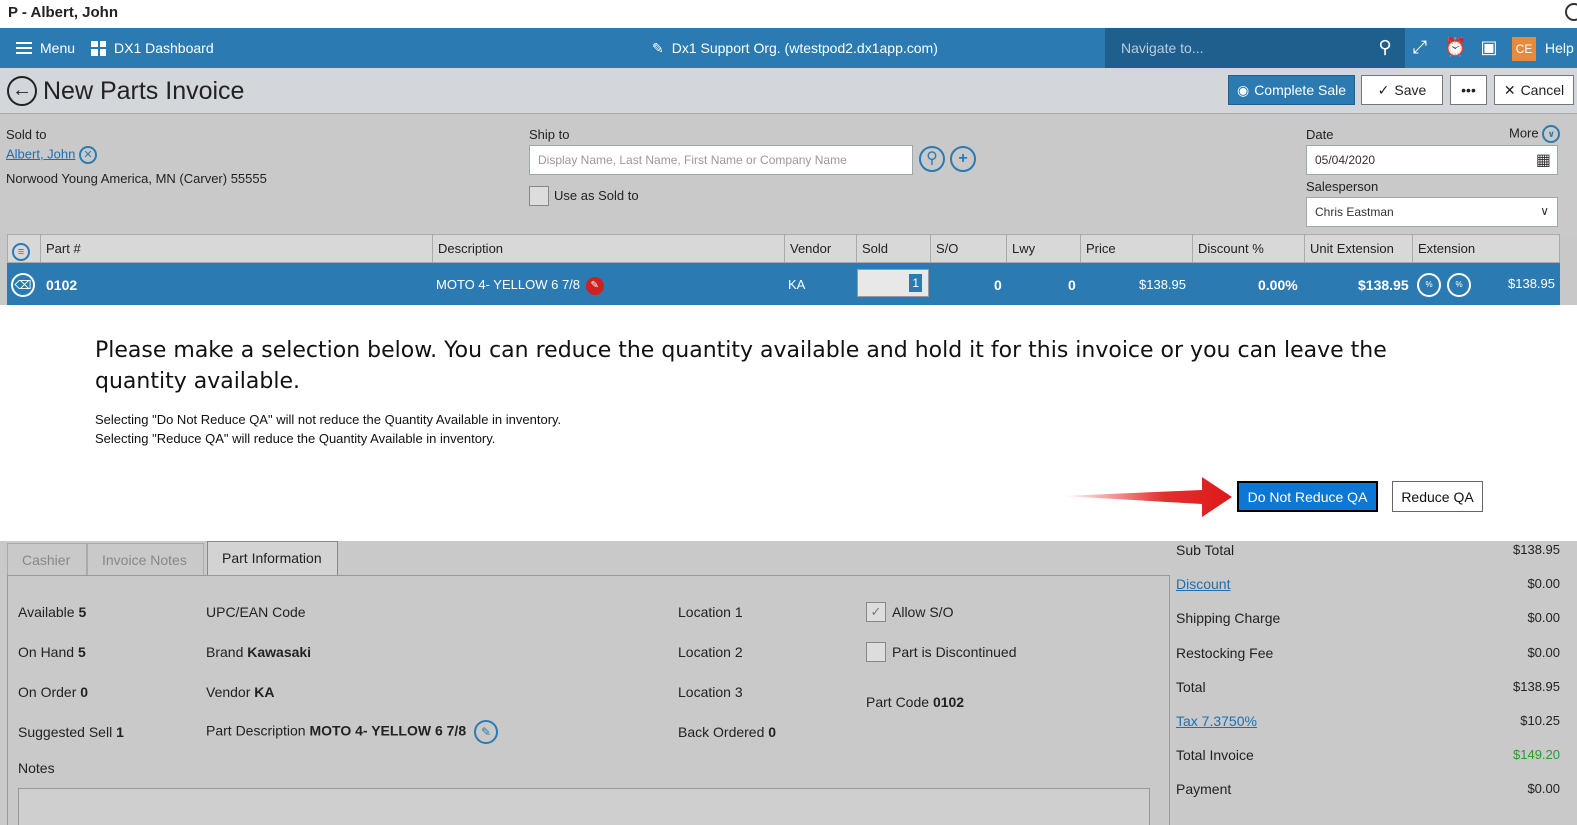 The height and width of the screenshot is (825, 1577). Describe the element at coordinates (876, 652) in the screenshot. I see `discontinued-checkbox` at that location.